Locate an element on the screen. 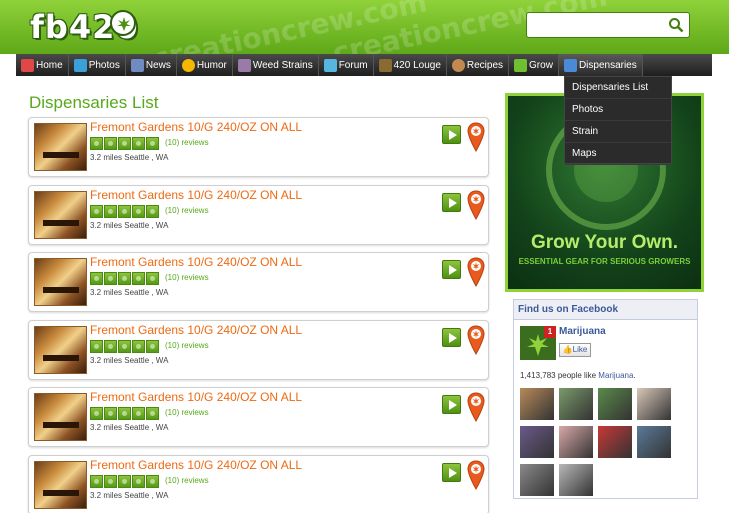 The height and width of the screenshot is (513, 729). leaf-logo-icon is located at coordinates (123, 23).